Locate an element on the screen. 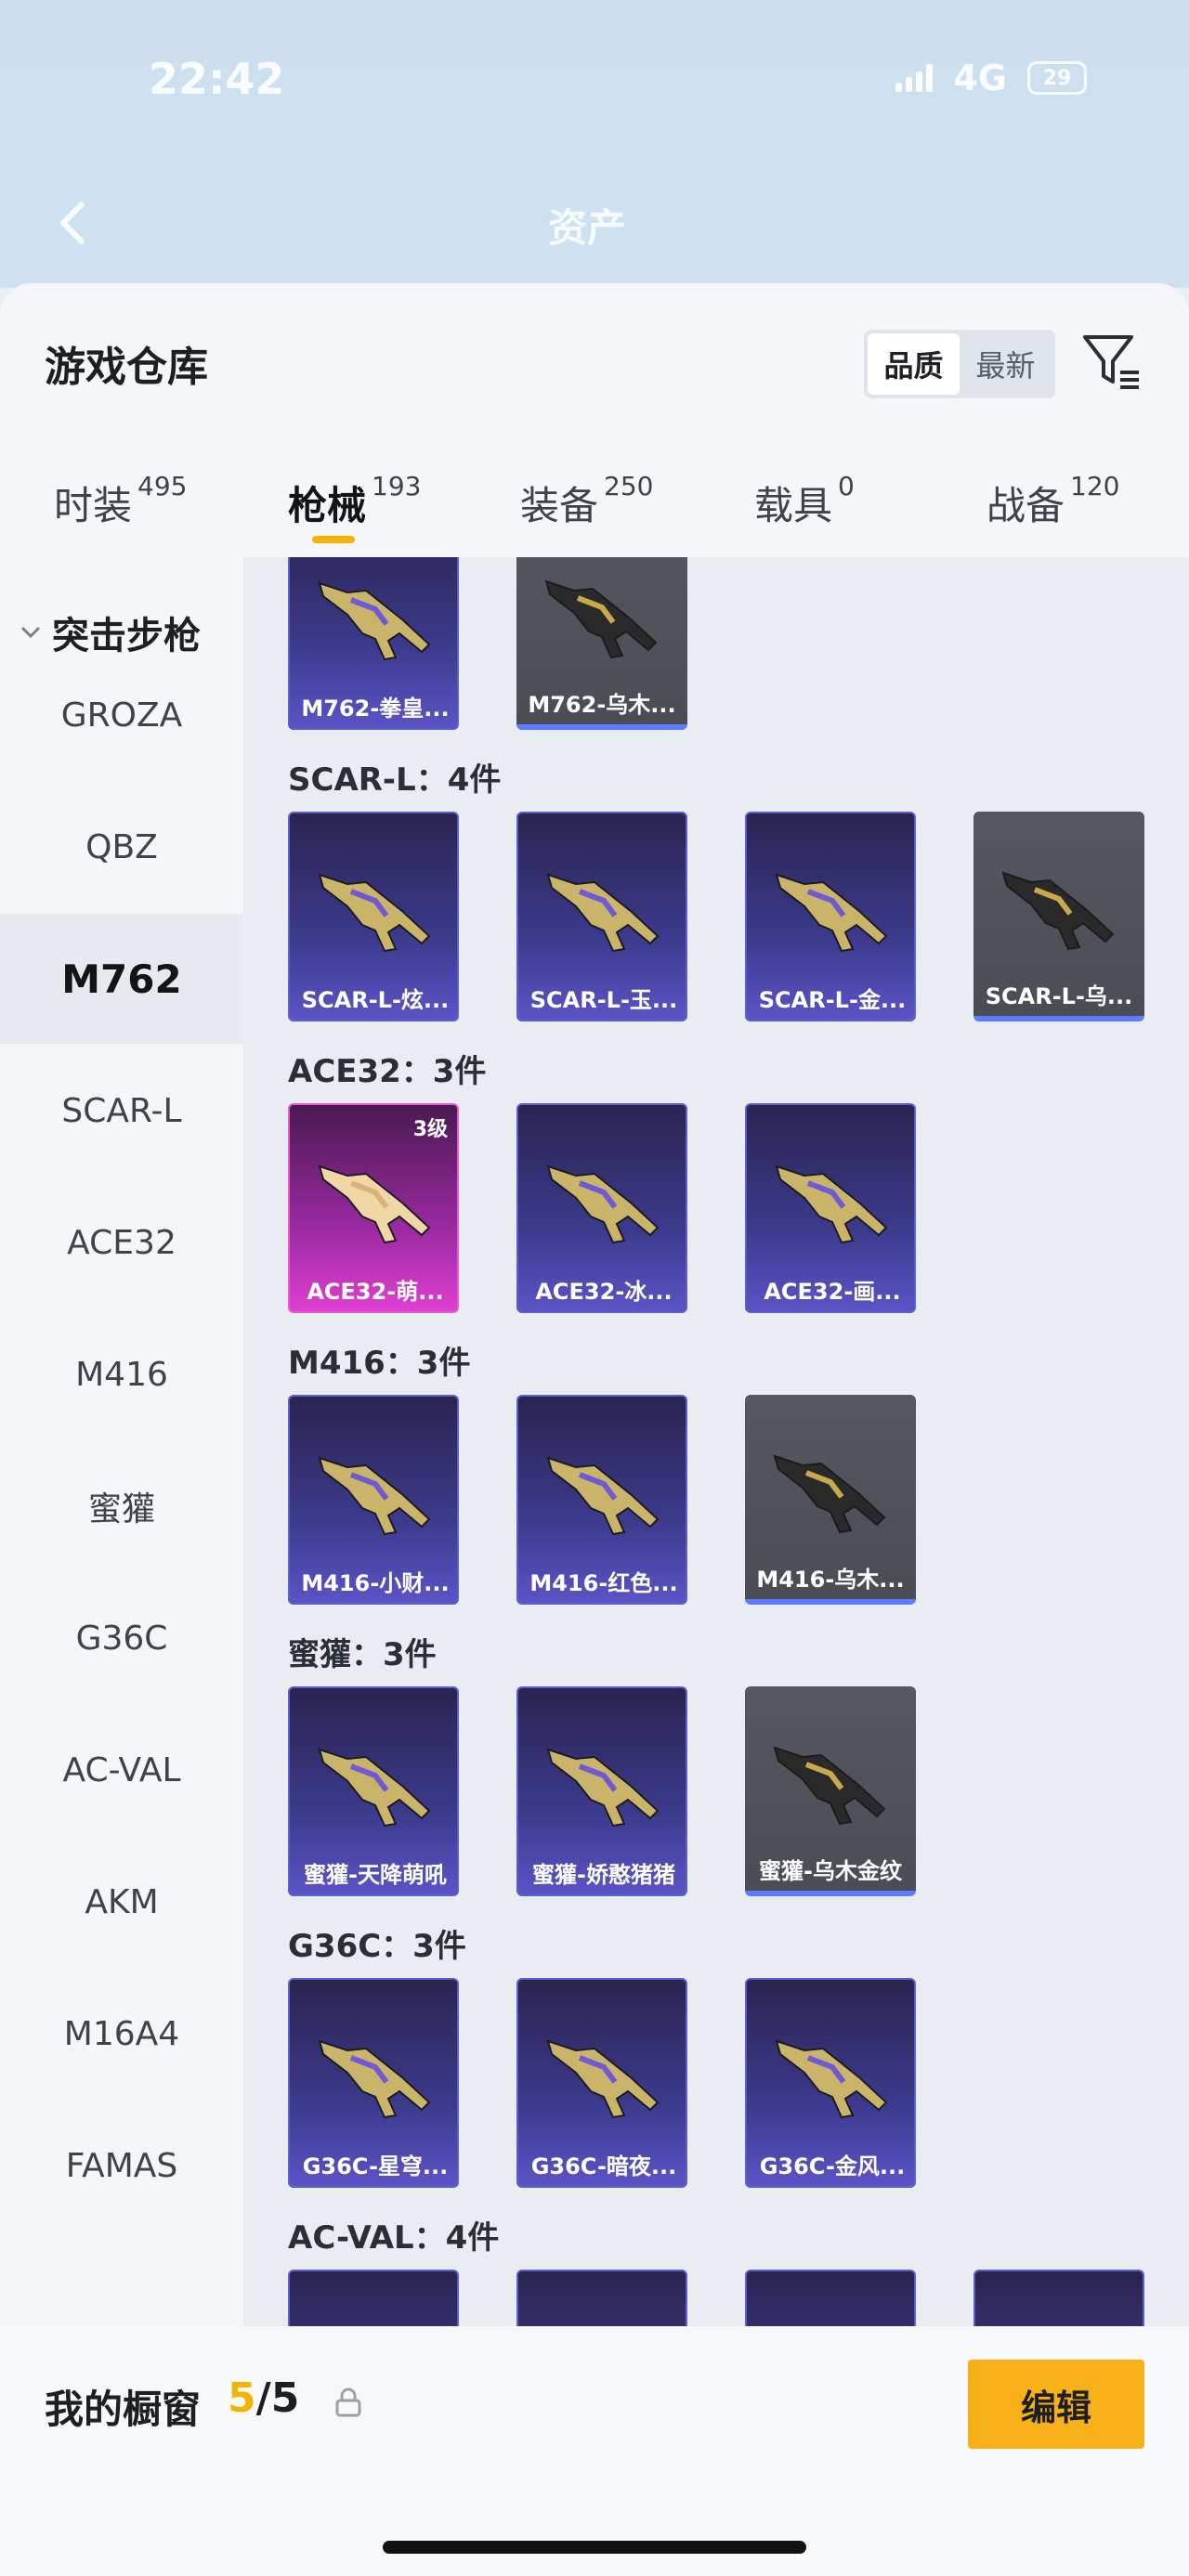 Image resolution: width=1189 pixels, height=2576 pixels. sort-quality-button: 品质 is located at coordinates (914, 364).